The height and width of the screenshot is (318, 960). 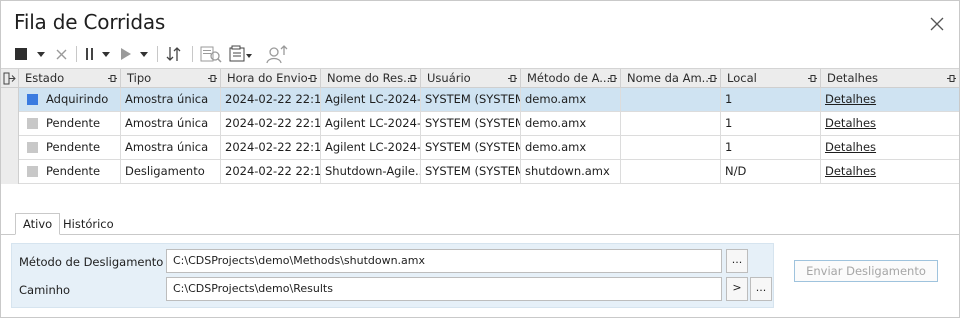 What do you see at coordinates (211, 54) in the screenshot?
I see `queue-view-icon` at bounding box center [211, 54].